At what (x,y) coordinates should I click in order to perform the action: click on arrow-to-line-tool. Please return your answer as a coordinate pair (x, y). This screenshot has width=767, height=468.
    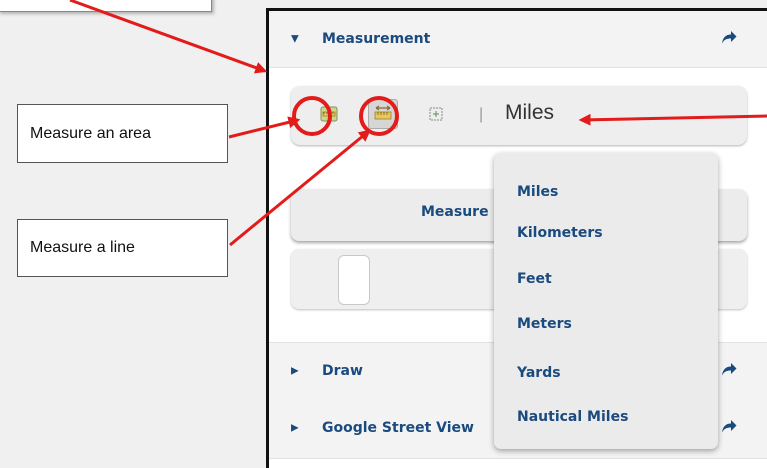
    Looking at the image, I should click on (300, 188).